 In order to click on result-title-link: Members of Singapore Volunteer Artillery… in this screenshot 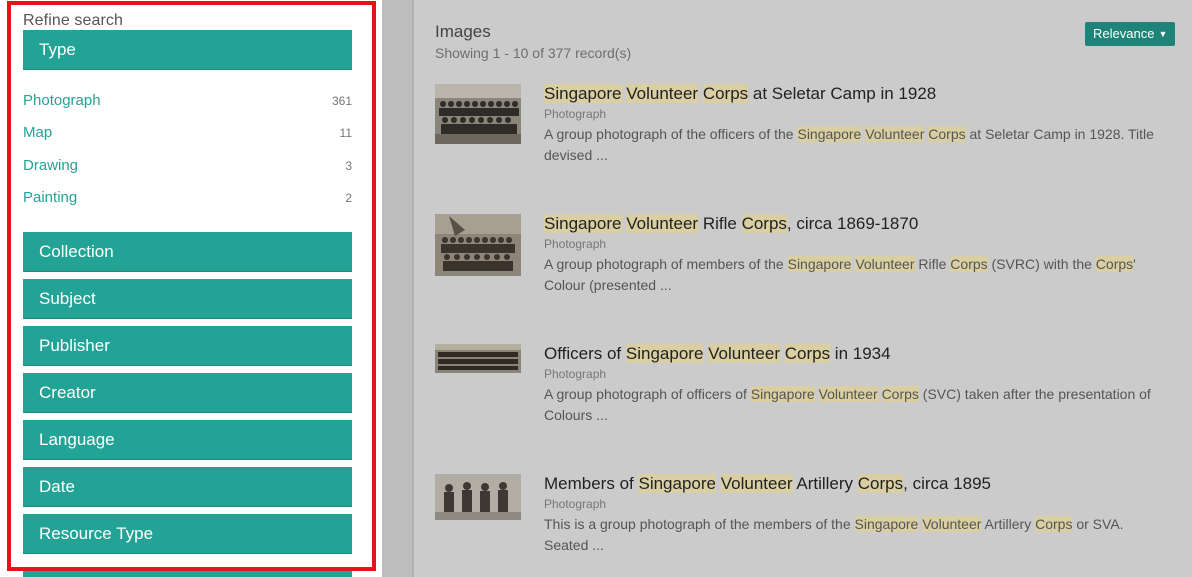, I will do `click(767, 484)`.